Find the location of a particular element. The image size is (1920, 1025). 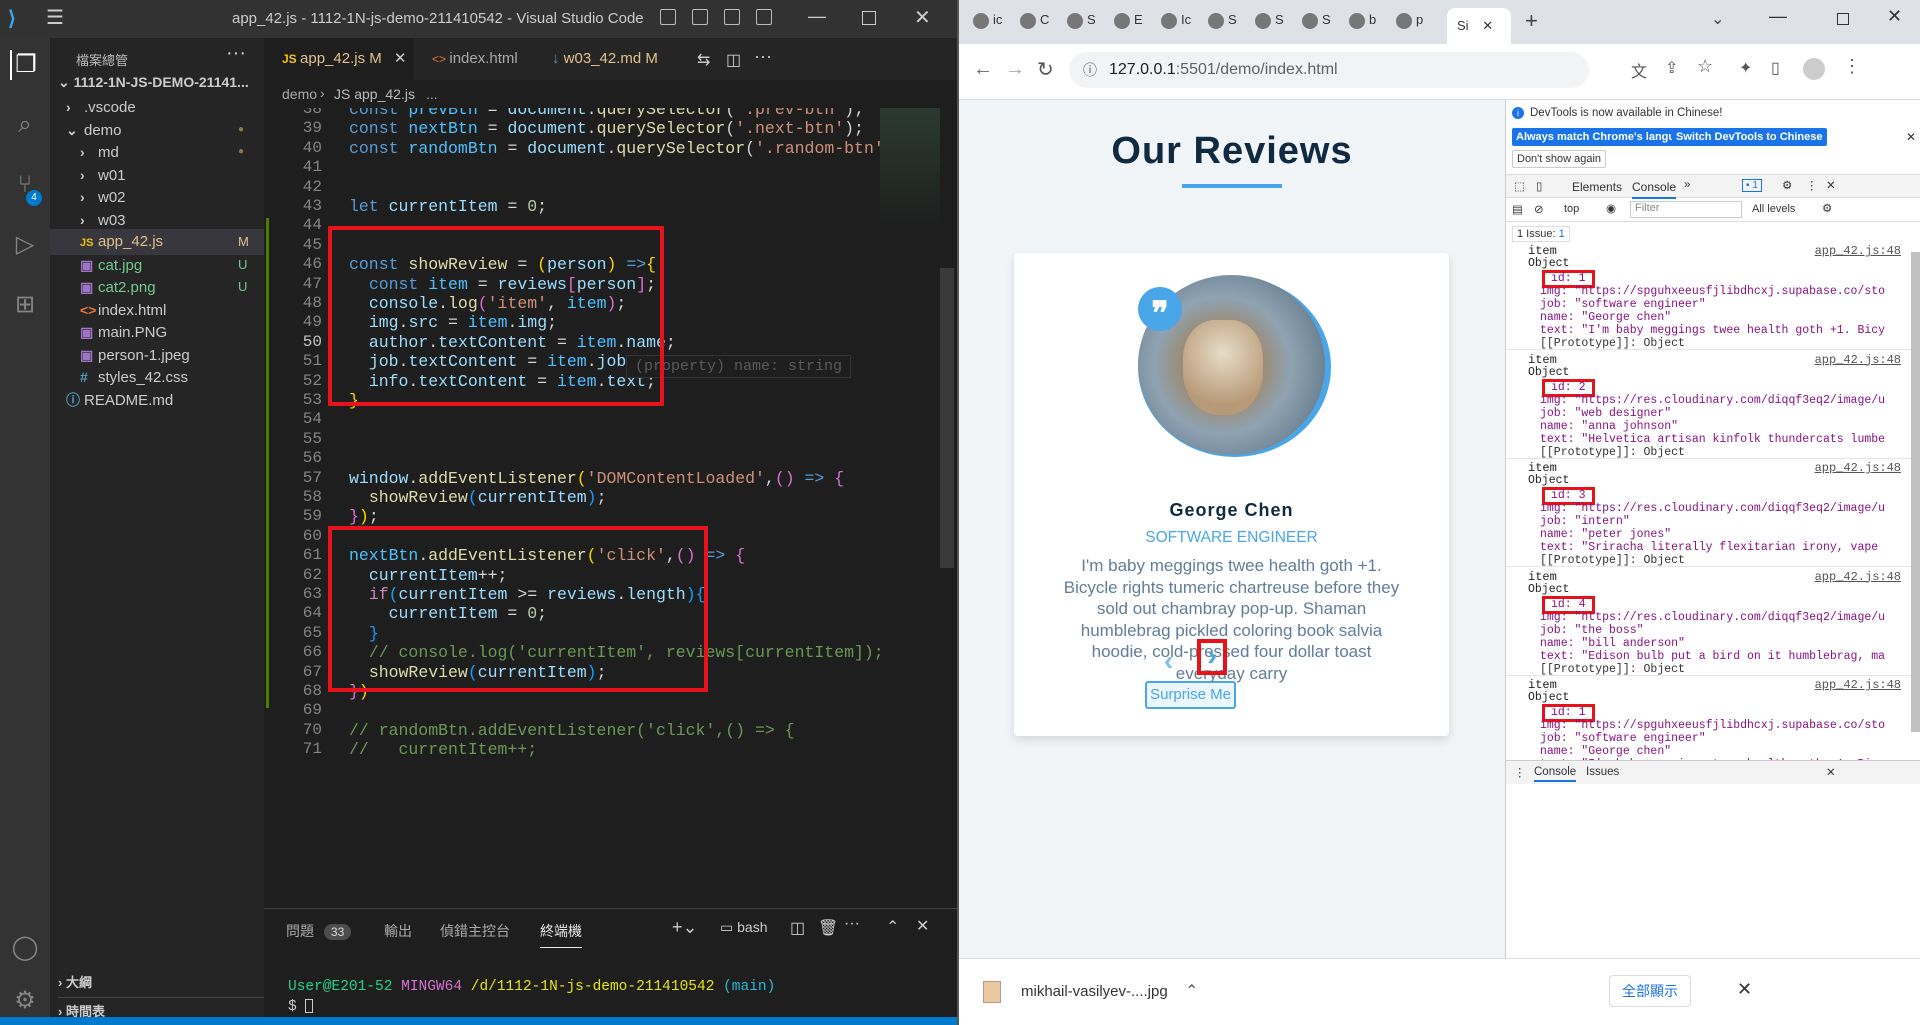

split-editor-icon: ◫ is located at coordinates (733, 60).